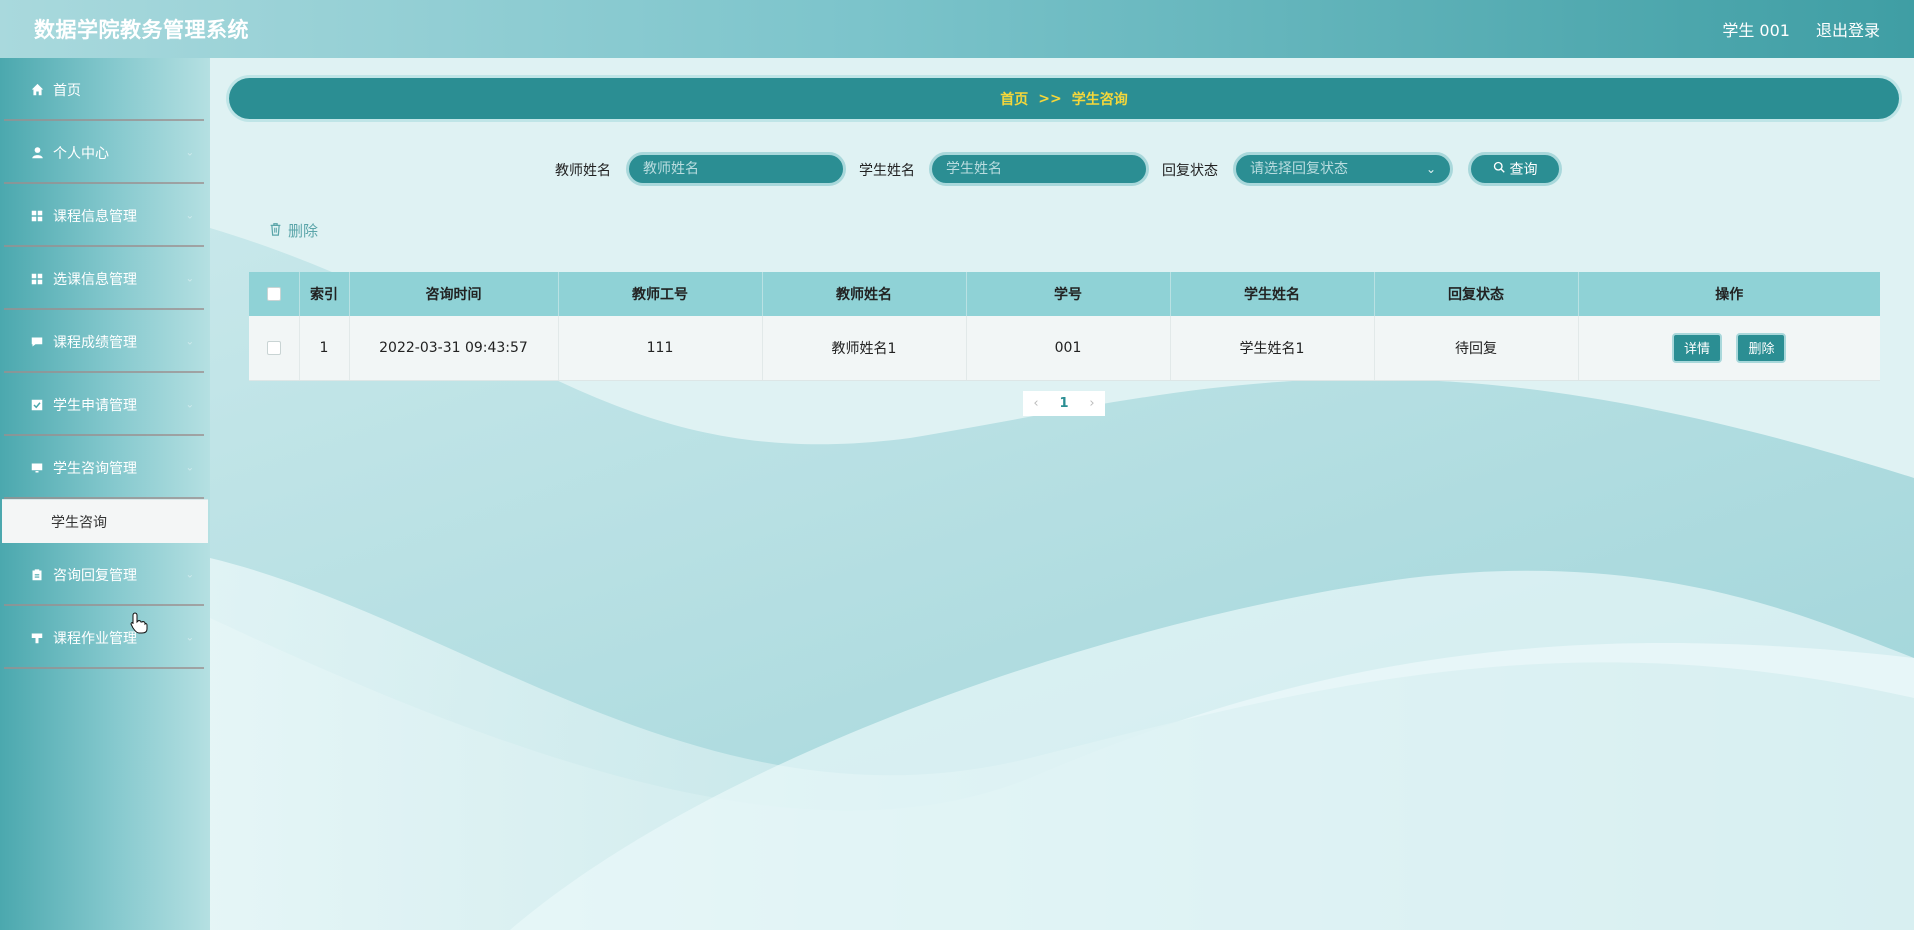  Describe the element at coordinates (95, 342) in the screenshot. I see `sidebar-item-label: 课程成绩管理` at that location.